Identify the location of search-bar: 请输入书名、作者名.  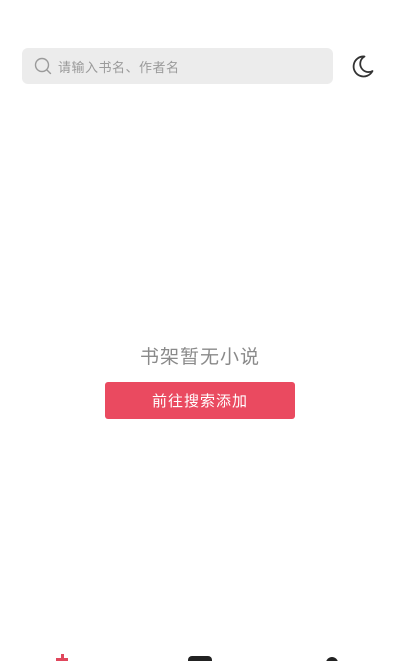
(177, 66).